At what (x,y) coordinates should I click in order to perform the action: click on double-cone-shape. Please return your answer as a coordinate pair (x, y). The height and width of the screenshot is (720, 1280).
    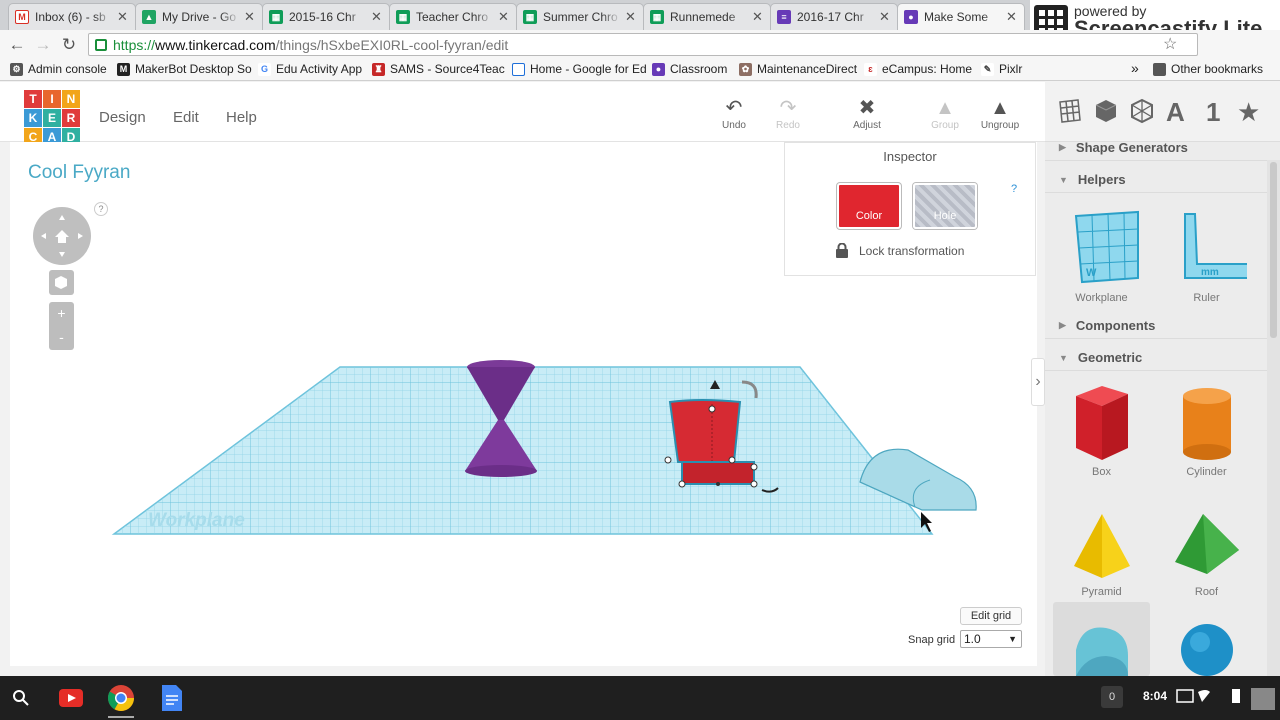
    Looking at the image, I should click on (501, 418).